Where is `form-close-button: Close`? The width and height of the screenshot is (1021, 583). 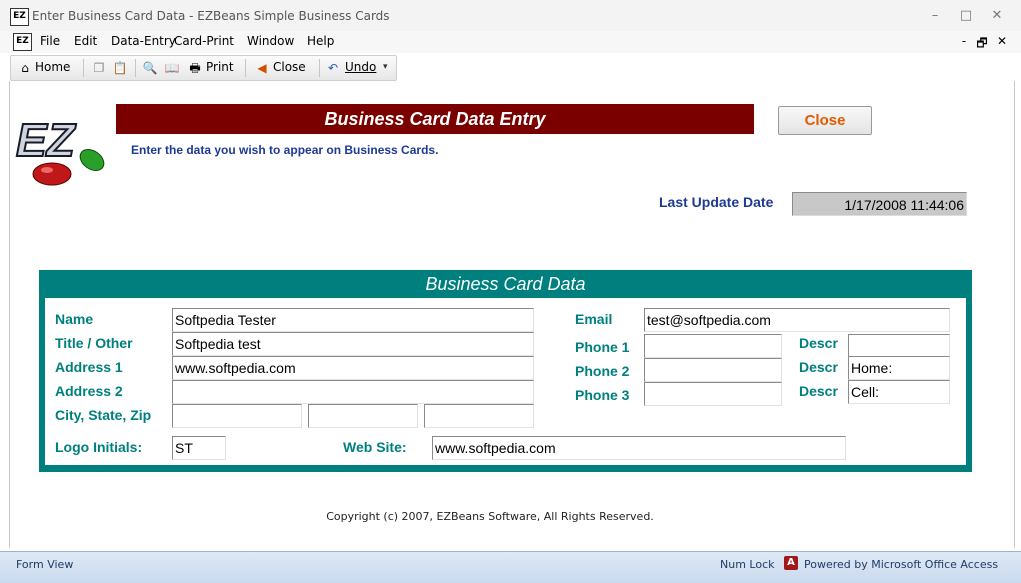
form-close-button: Close is located at coordinates (825, 120).